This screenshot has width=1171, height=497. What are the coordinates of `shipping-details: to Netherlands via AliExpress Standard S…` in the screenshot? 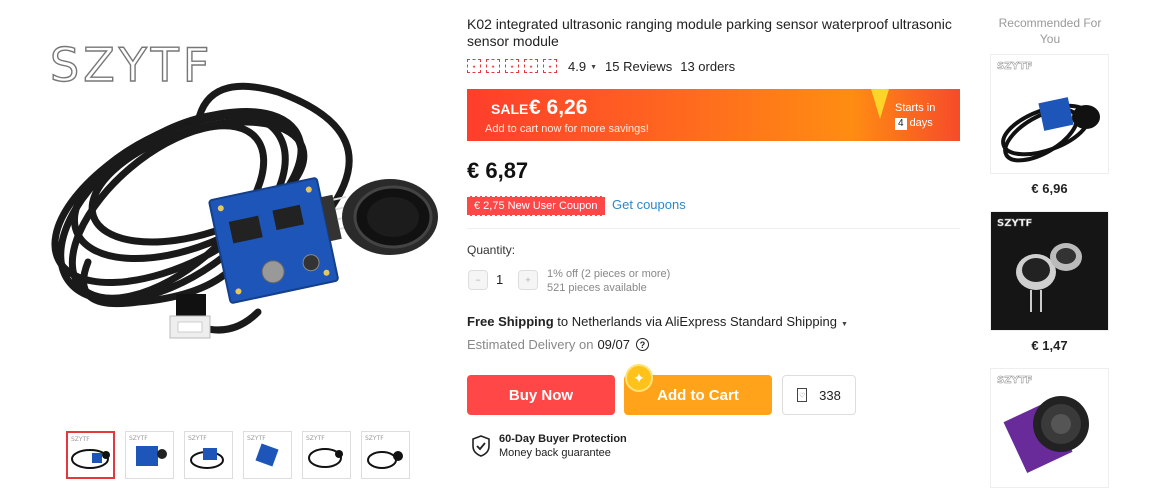 It's located at (695, 321).